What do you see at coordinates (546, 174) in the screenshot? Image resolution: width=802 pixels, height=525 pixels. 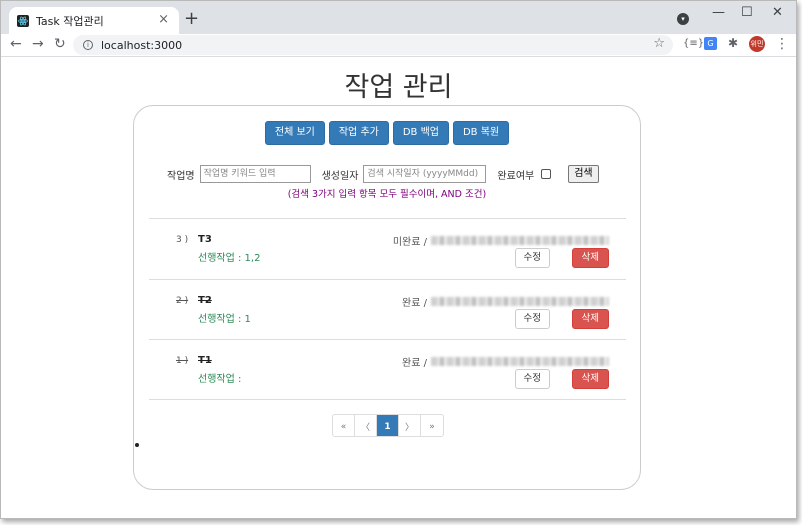 I see `done-checkbox` at bounding box center [546, 174].